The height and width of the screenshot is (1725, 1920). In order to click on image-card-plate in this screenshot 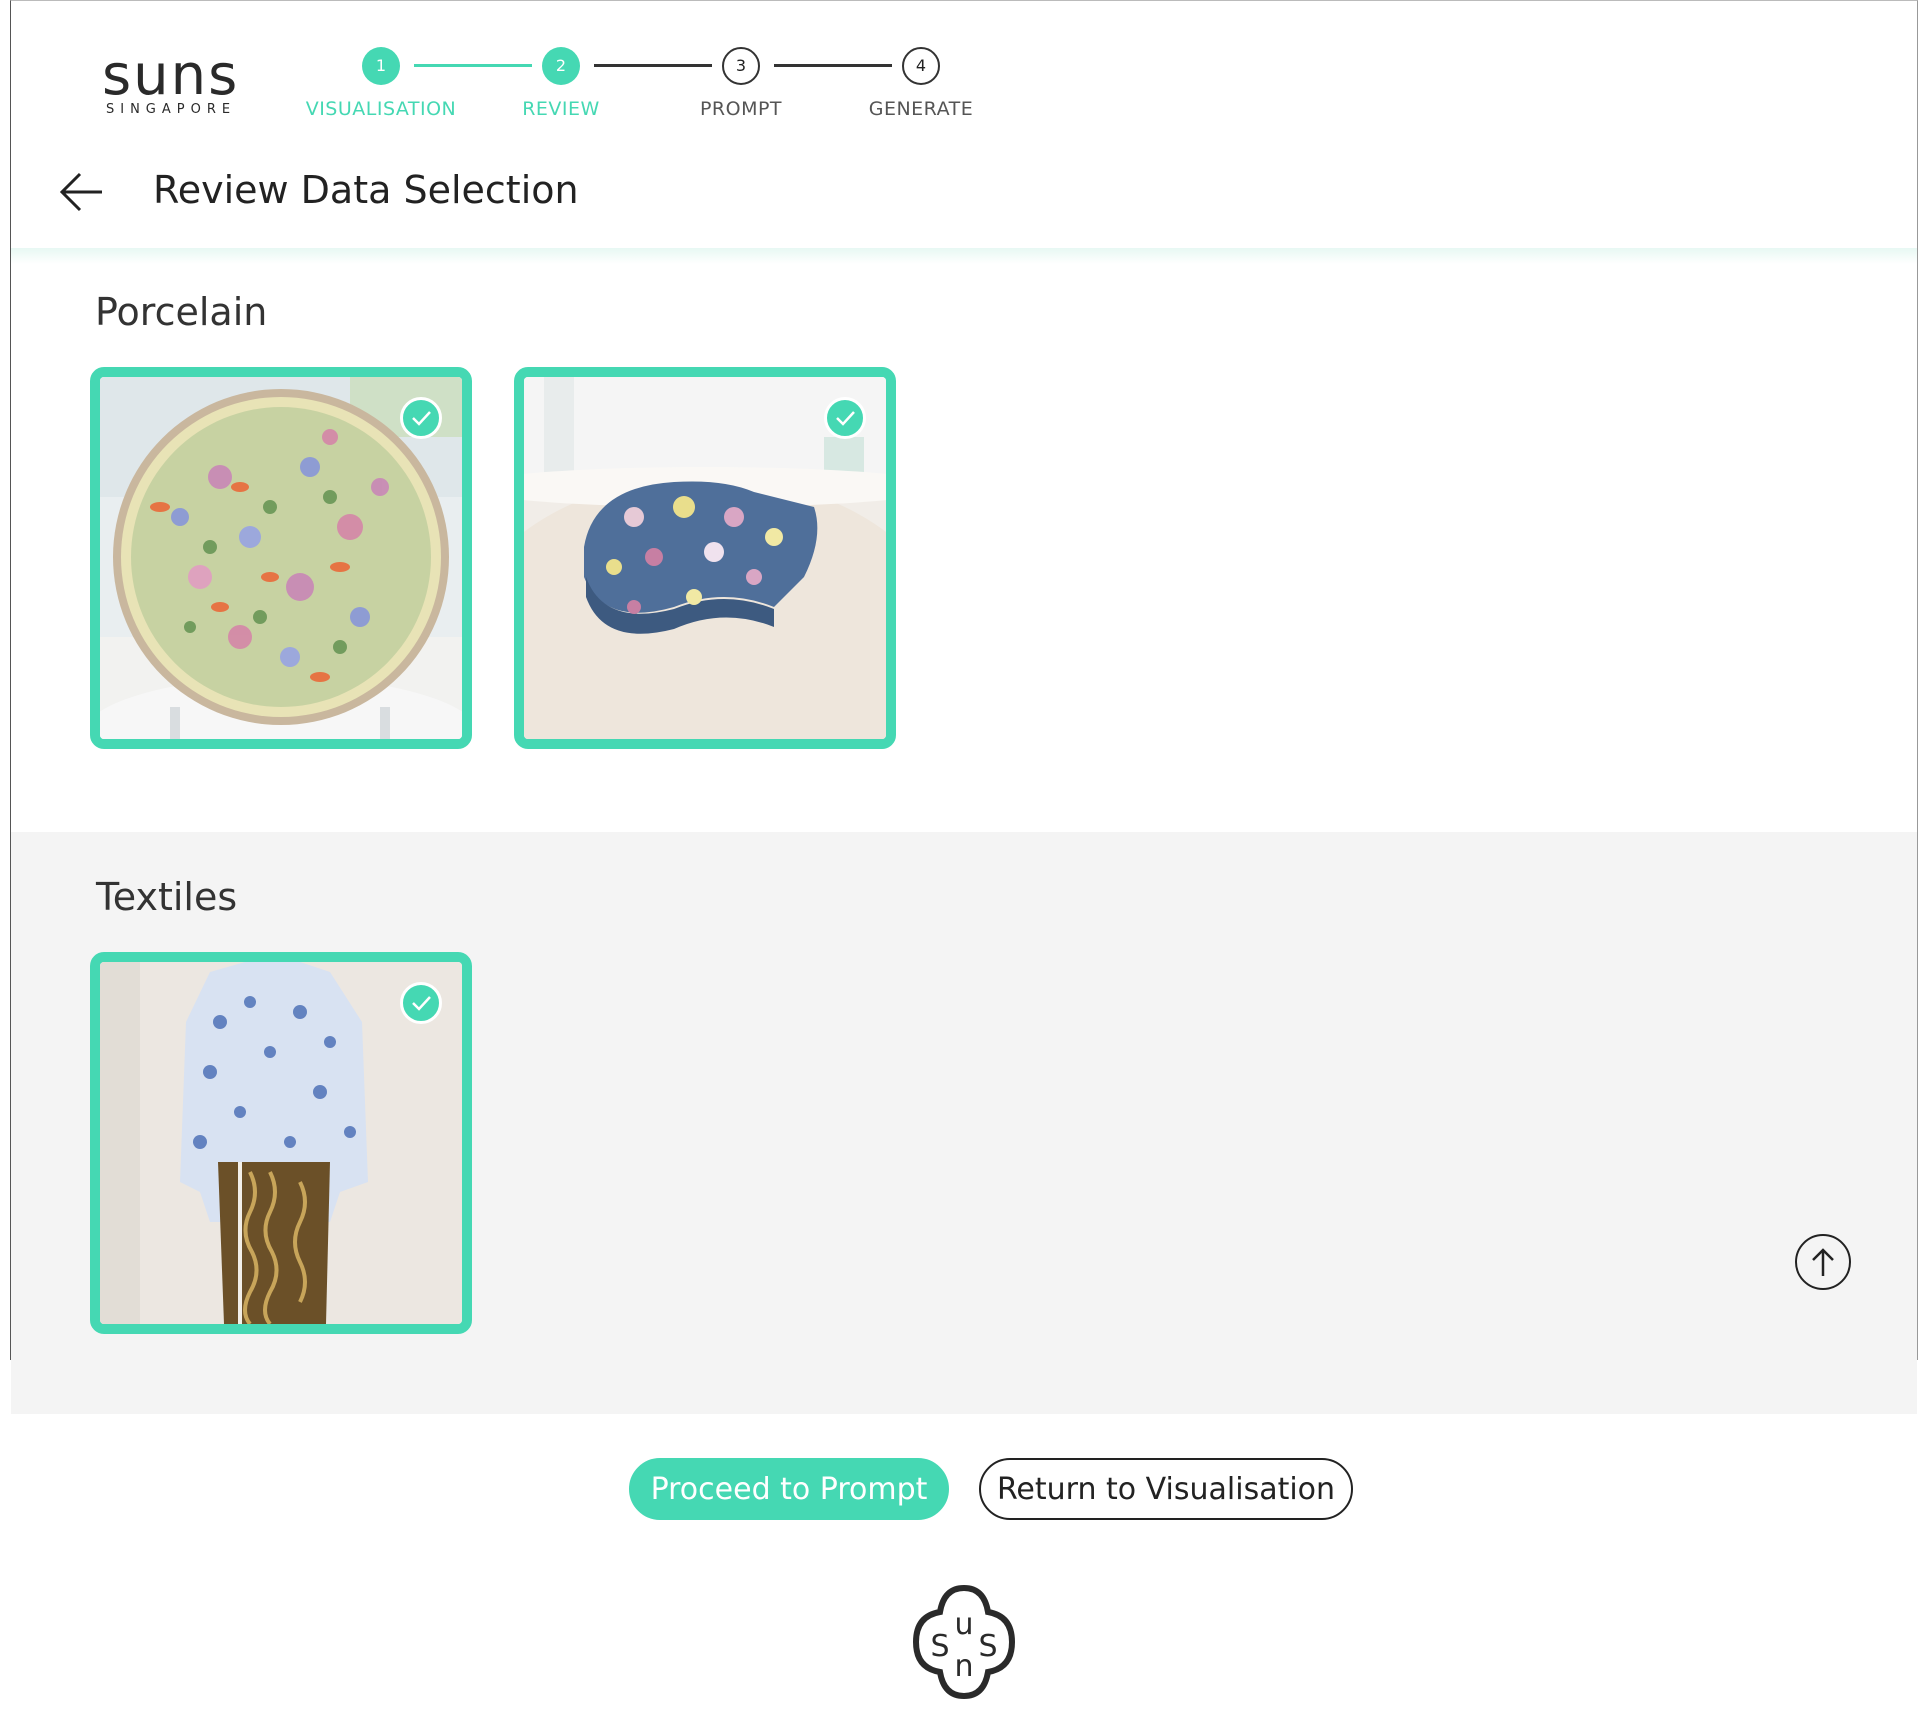, I will do `click(281, 558)`.